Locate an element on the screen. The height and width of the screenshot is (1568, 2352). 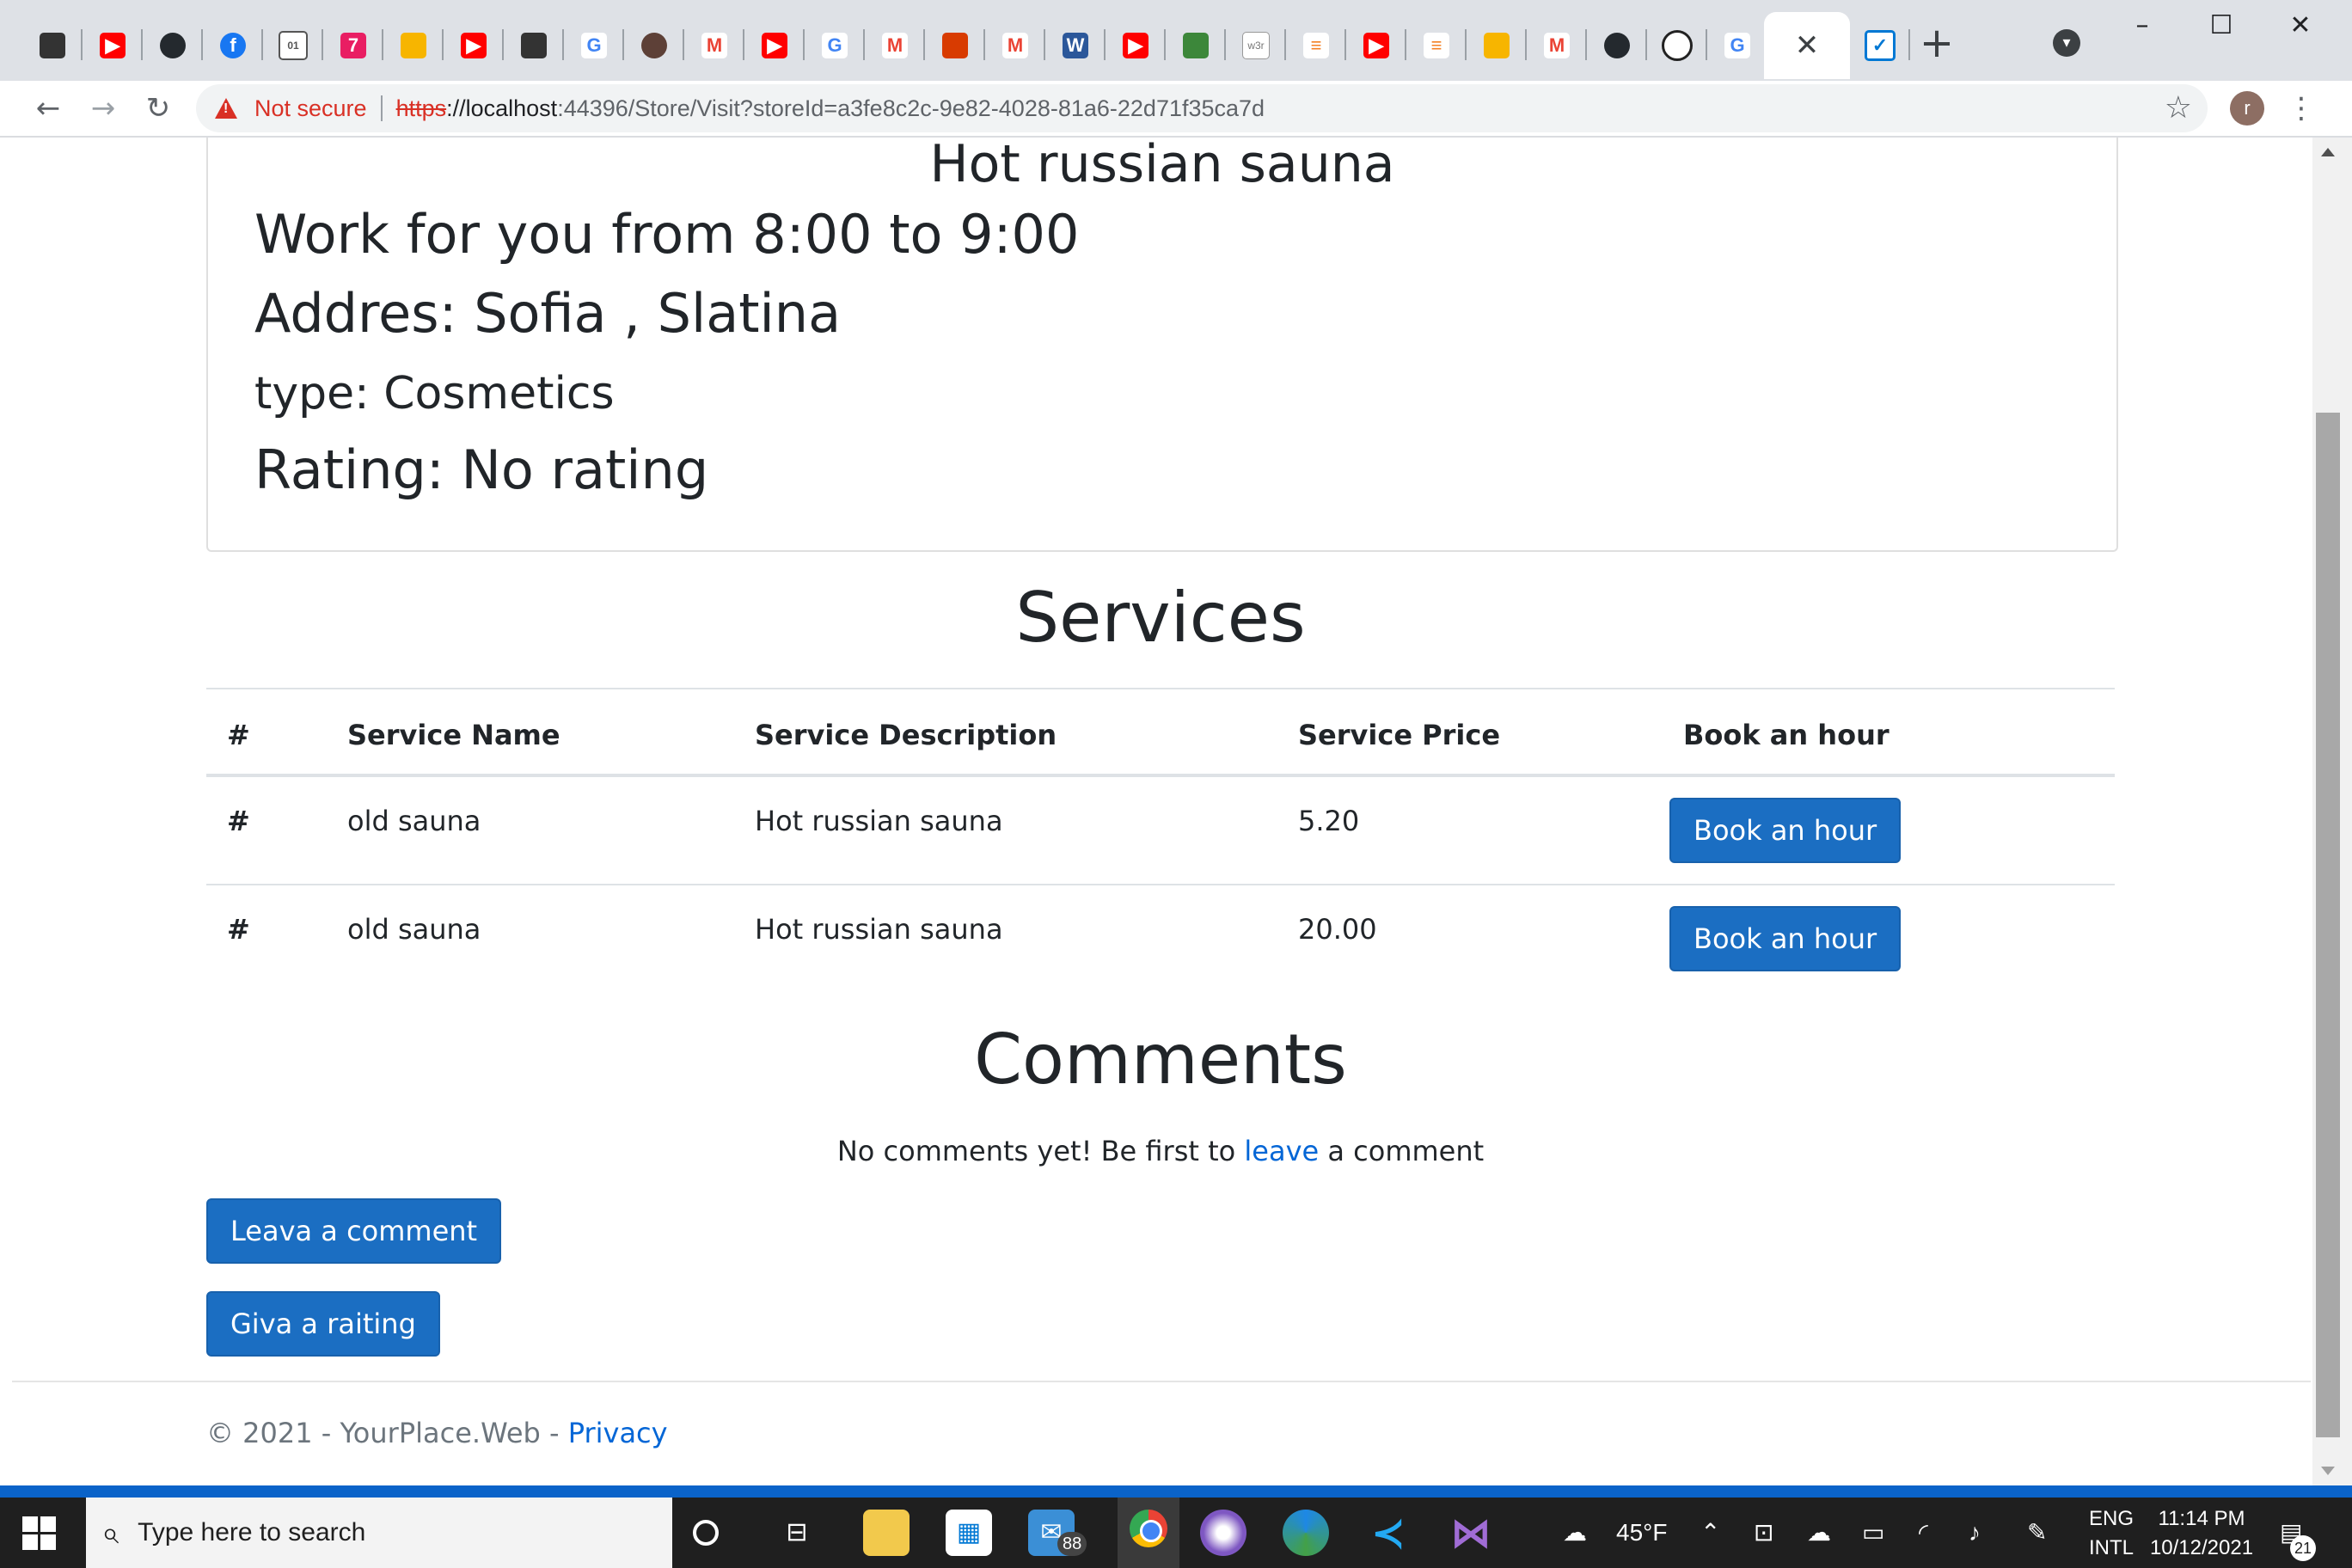
sun-icon is located at coordinates (654, 45).